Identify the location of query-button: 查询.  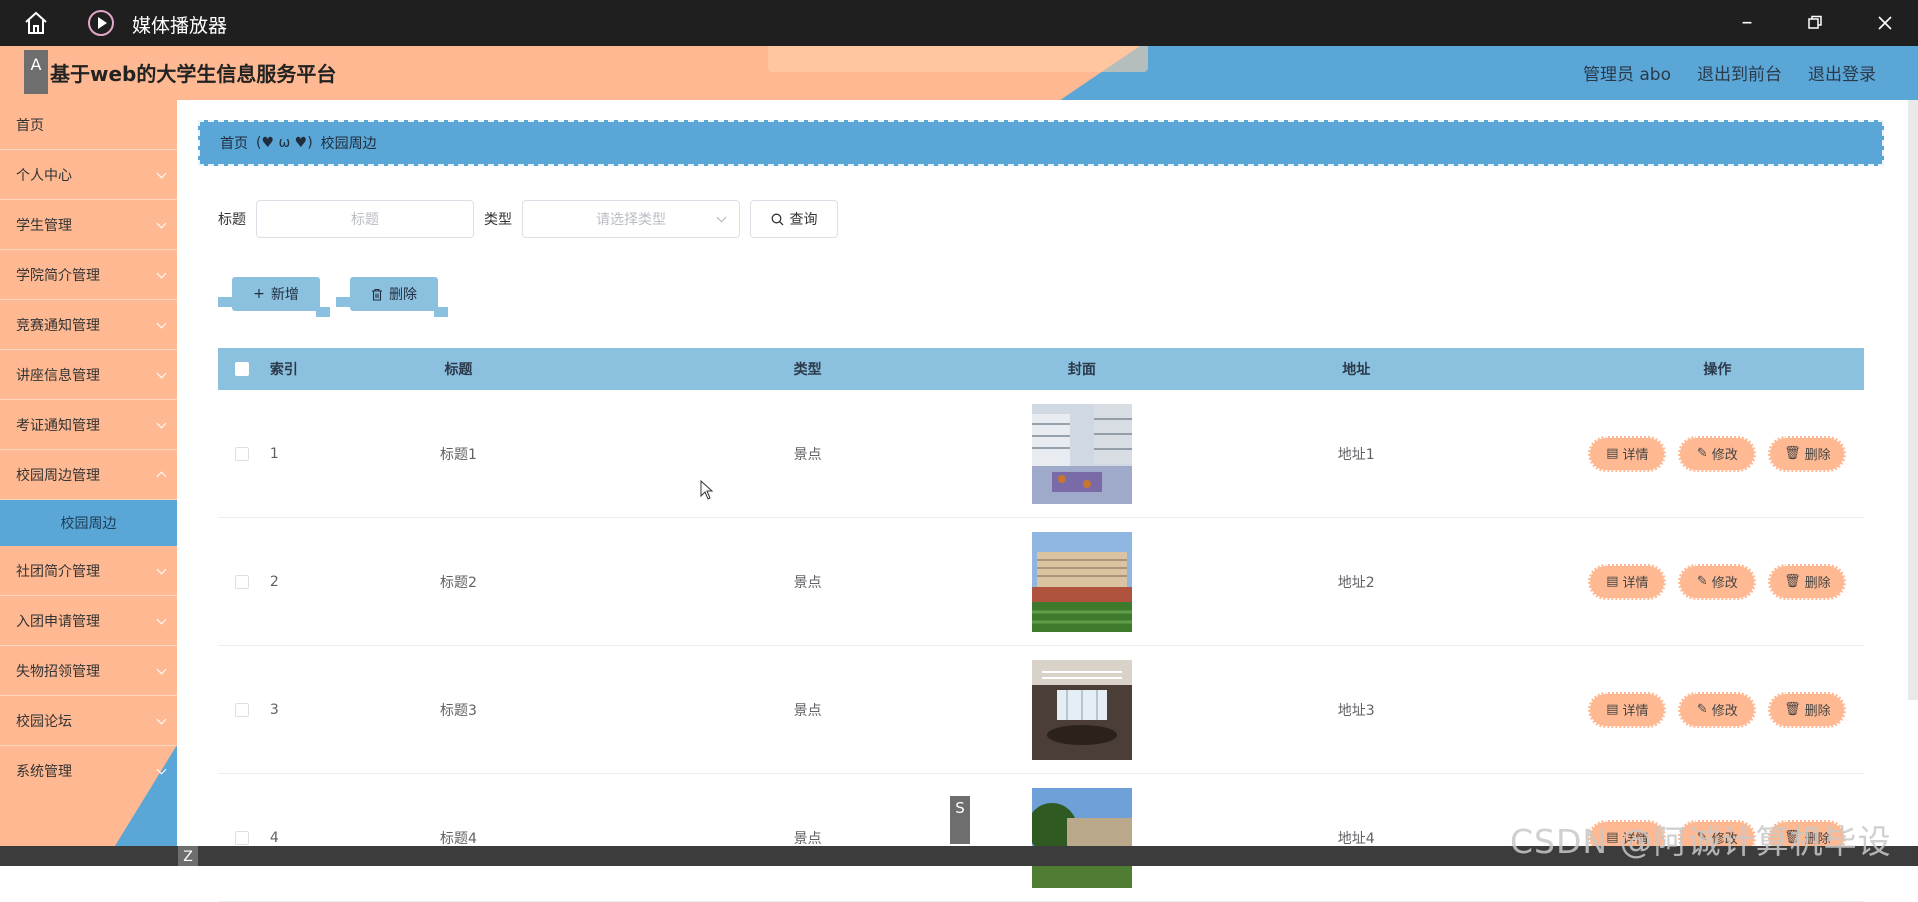
(794, 219).